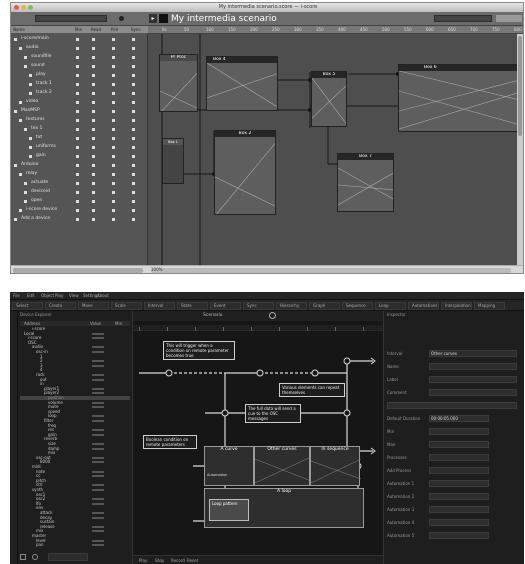  I want to click on loop-pattern-box: Loop pattern, so click(229, 510).